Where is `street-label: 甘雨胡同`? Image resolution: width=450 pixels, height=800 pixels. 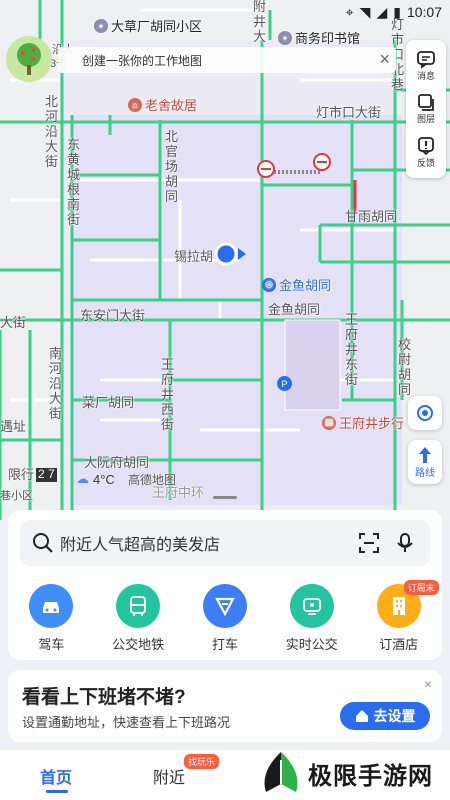 street-label: 甘雨胡同 is located at coordinates (371, 216).